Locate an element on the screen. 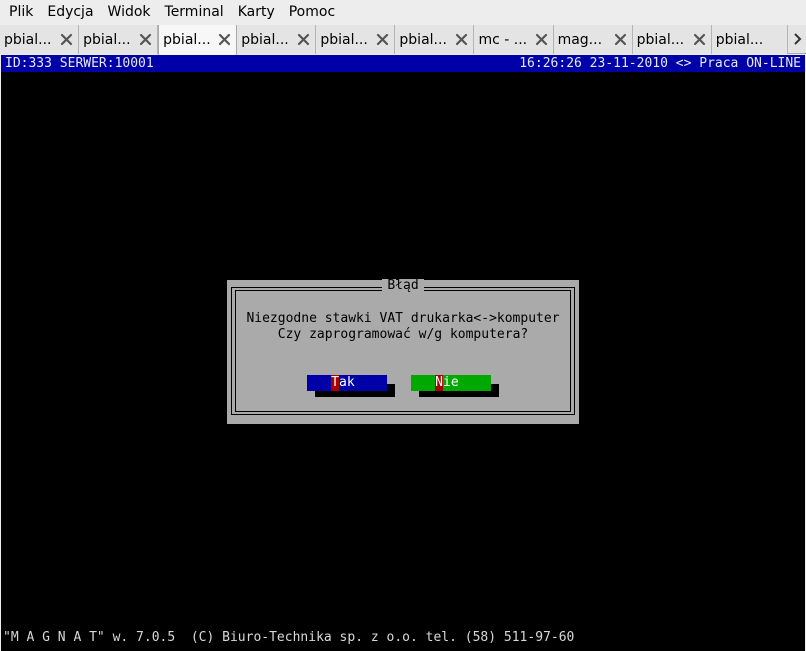  status-right: 16:26:26 23-11-2010 <> Praca ON-LINE is located at coordinates (660, 63).